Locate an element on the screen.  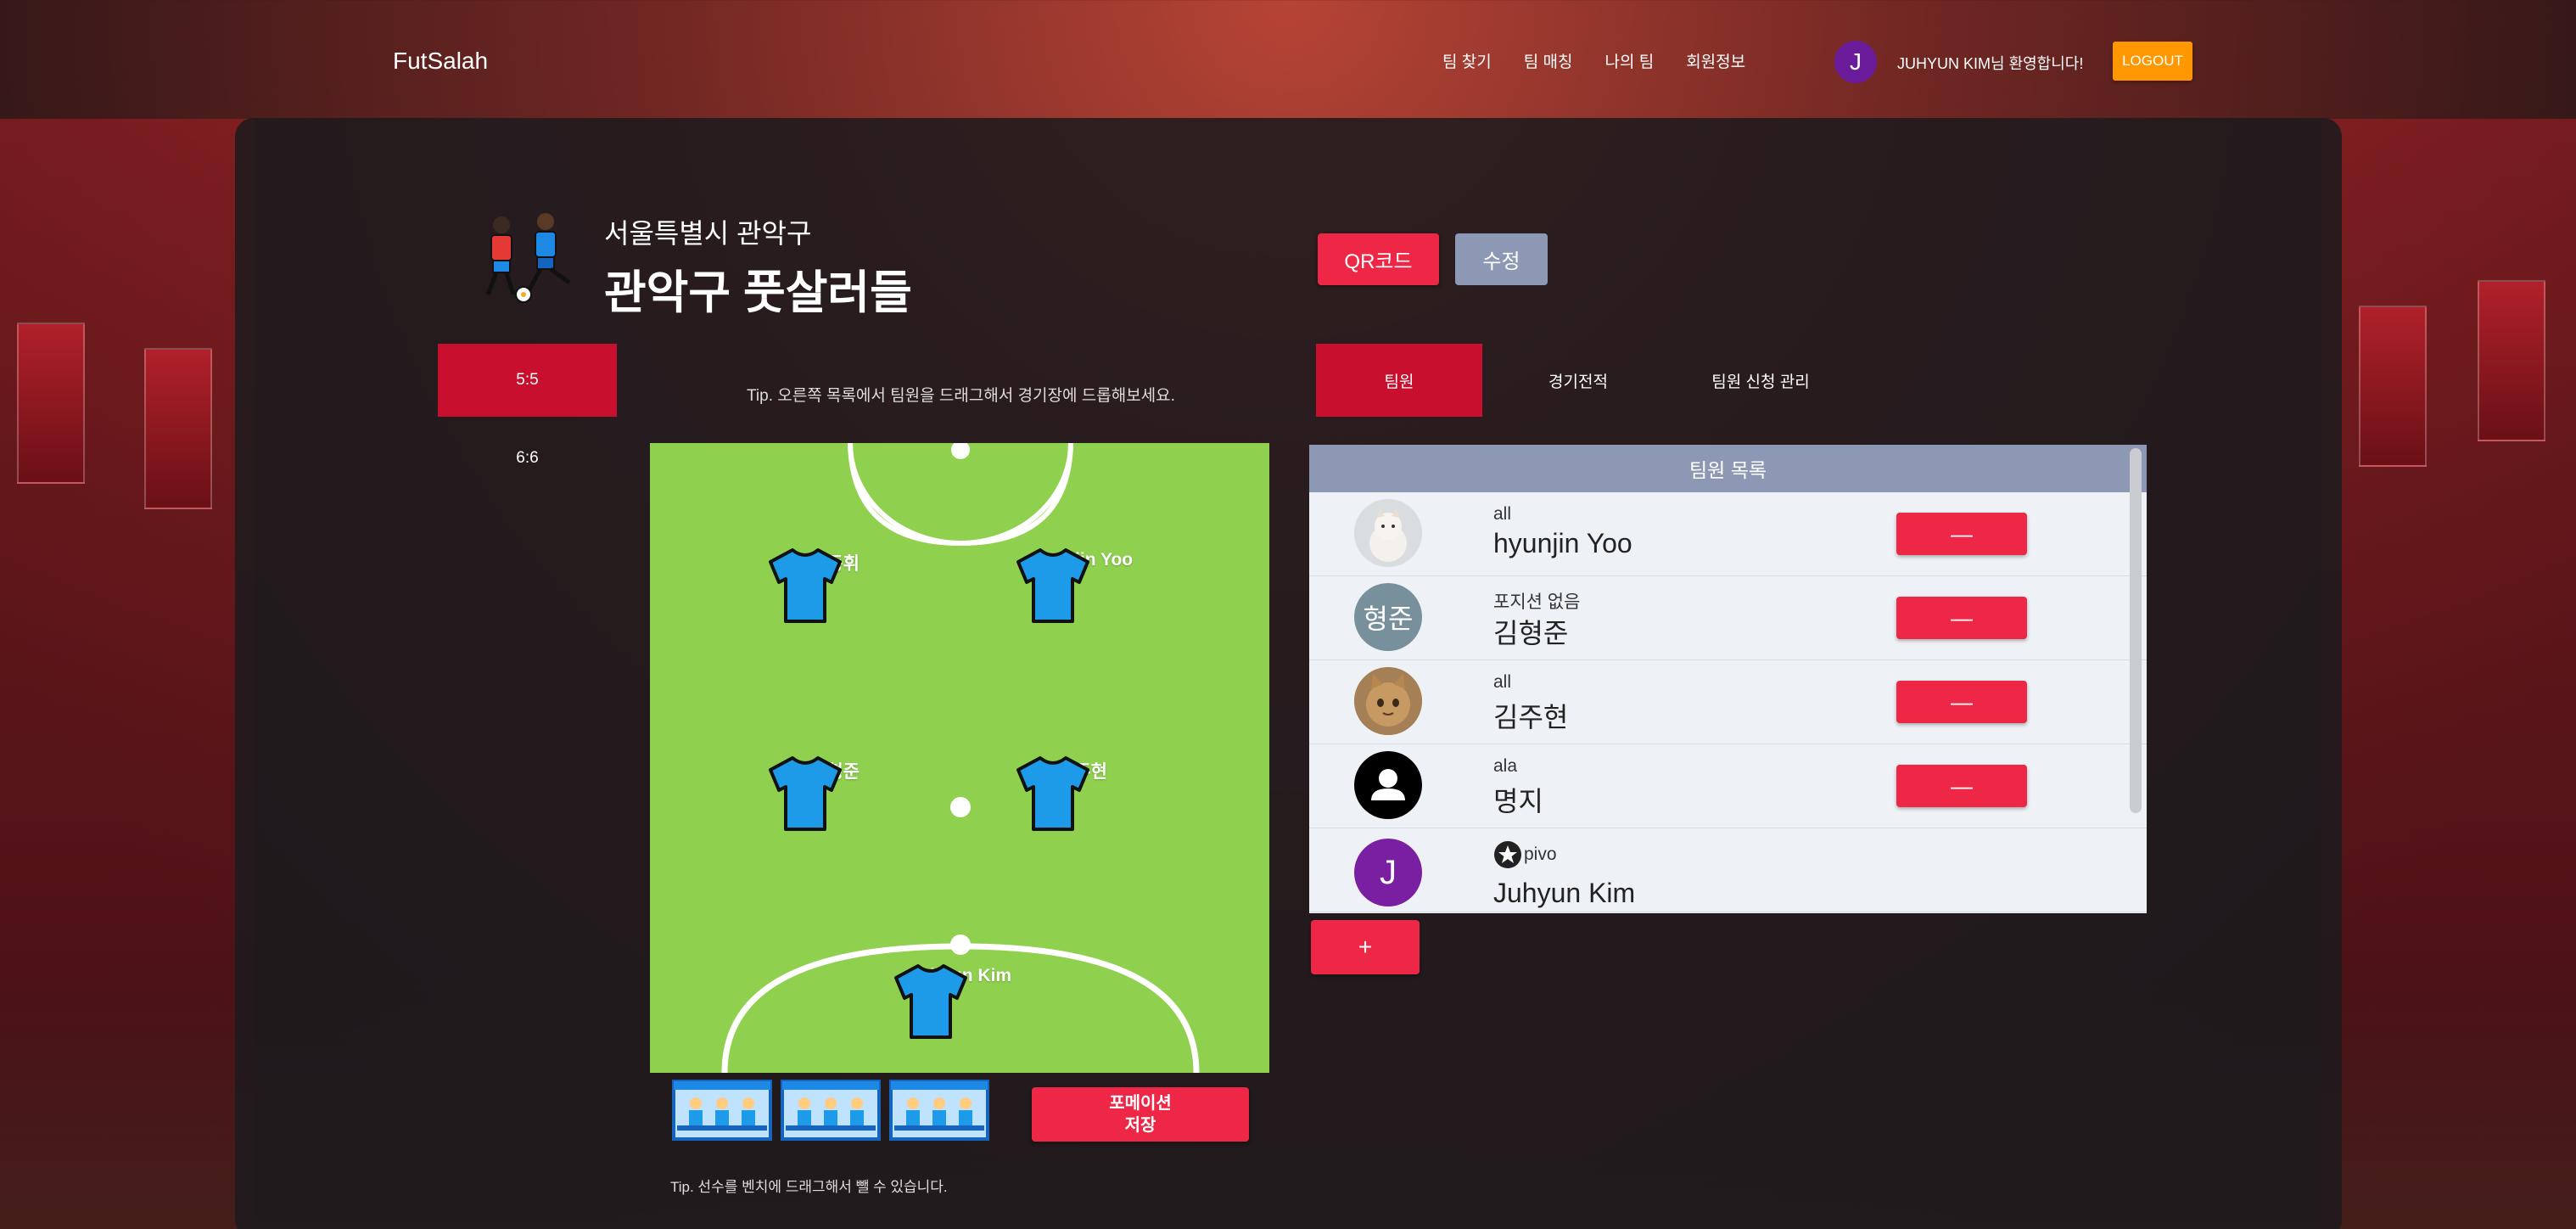
formation-tab-6v6: 6:6 is located at coordinates (527, 458).